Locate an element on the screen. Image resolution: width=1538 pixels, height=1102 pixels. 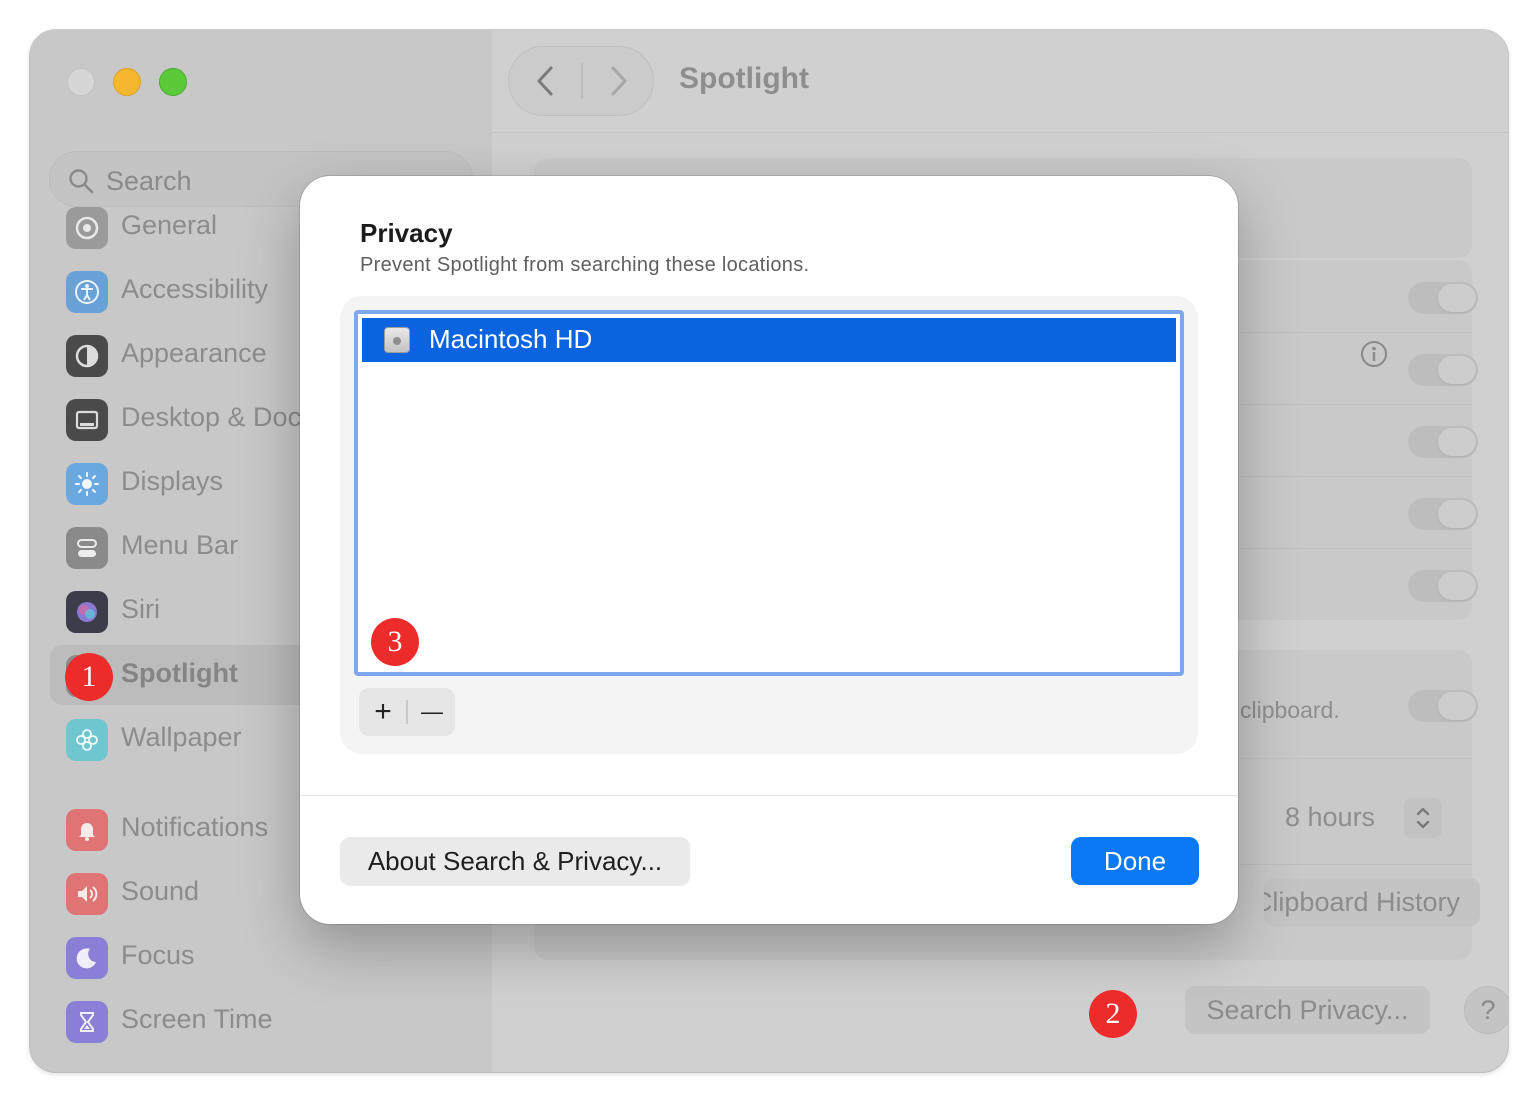
accessibility-icon is located at coordinates (87, 292).